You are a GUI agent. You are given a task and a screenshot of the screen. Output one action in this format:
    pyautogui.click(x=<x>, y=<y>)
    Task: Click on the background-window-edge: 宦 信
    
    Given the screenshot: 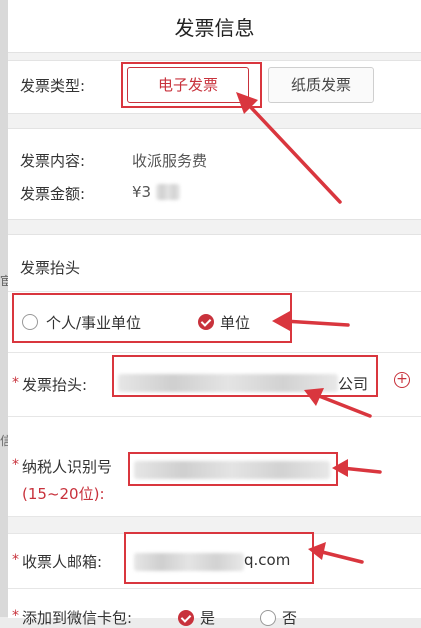 What is the action you would take?
    pyautogui.click(x=6, y=308)
    